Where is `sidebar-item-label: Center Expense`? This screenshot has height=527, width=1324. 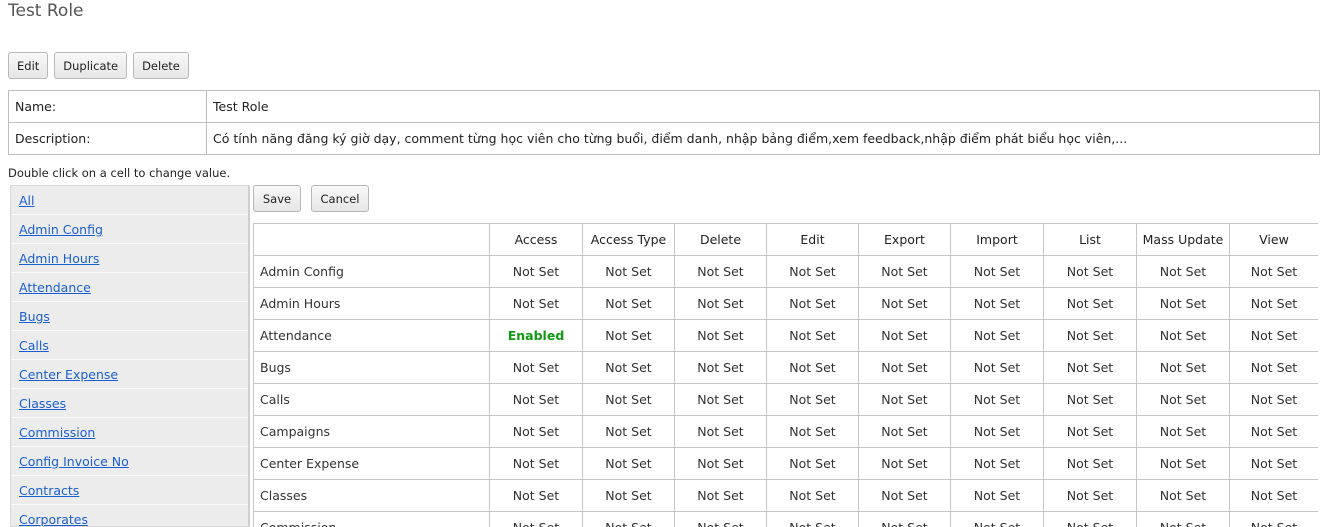 sidebar-item-label: Center Expense is located at coordinates (68, 374).